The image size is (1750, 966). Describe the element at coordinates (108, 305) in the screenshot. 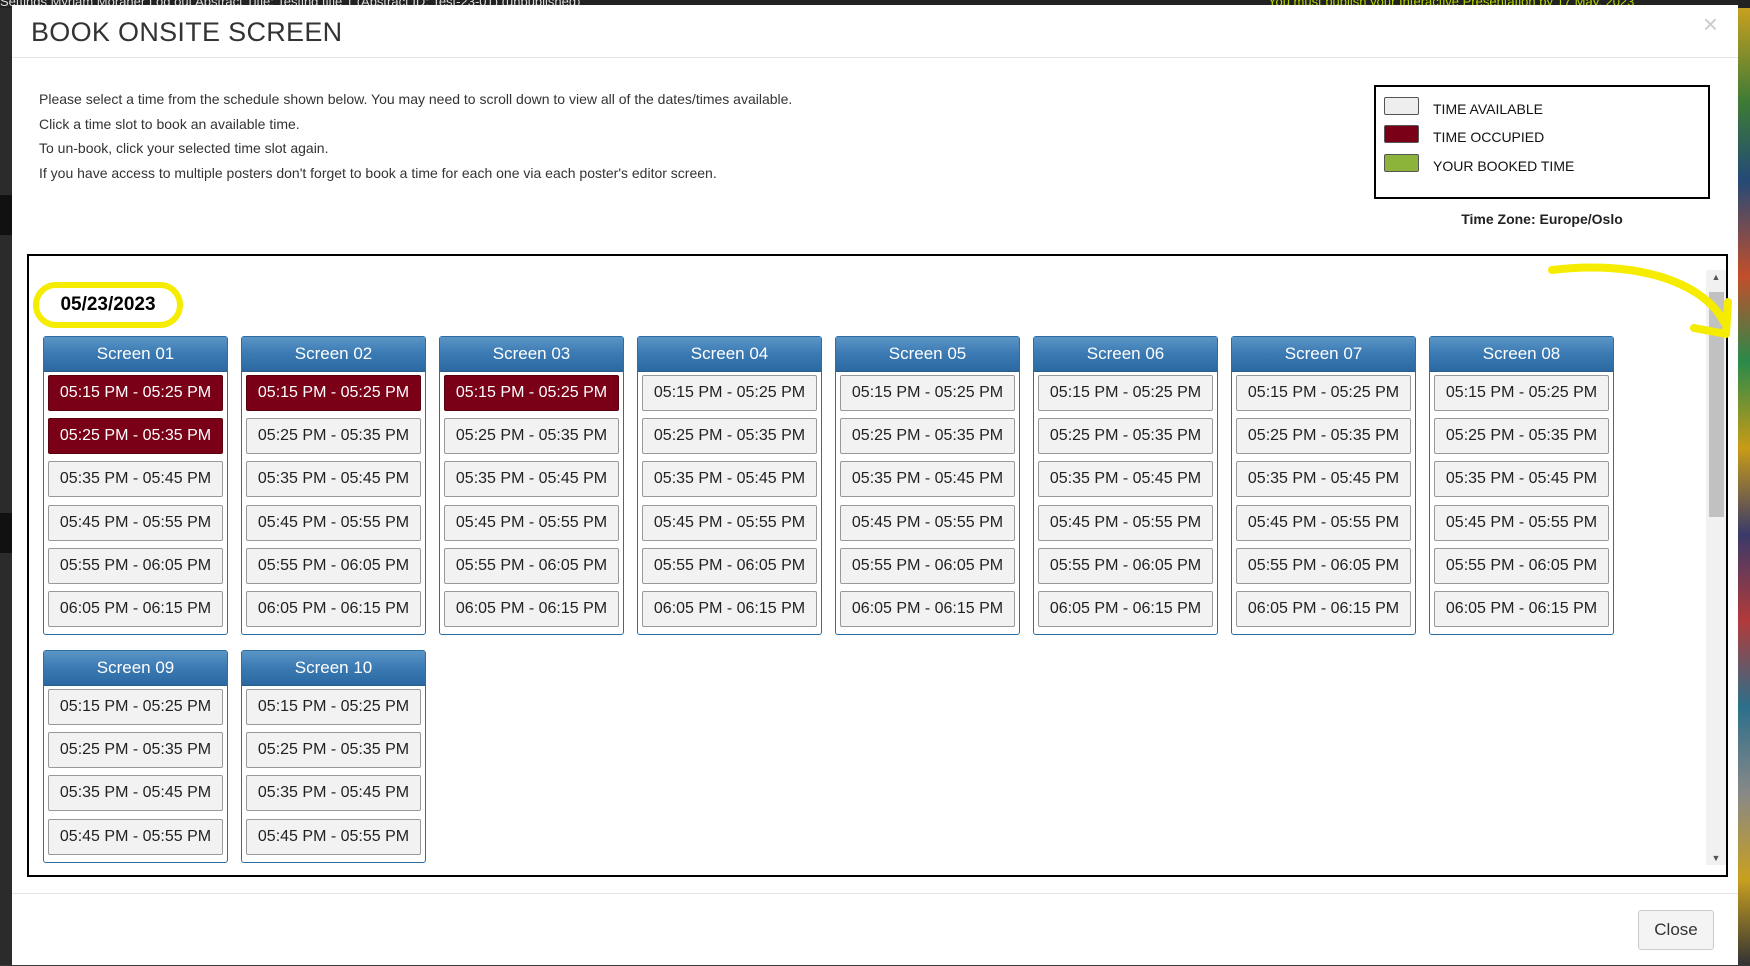

I see `date-label: 05/23/2023` at that location.